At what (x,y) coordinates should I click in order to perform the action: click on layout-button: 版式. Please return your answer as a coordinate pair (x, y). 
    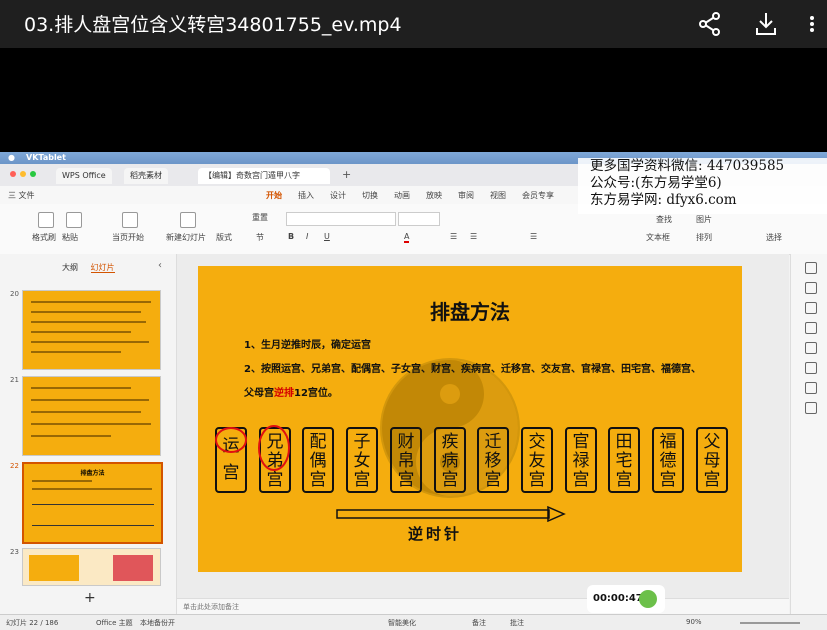
    Looking at the image, I should click on (224, 237).